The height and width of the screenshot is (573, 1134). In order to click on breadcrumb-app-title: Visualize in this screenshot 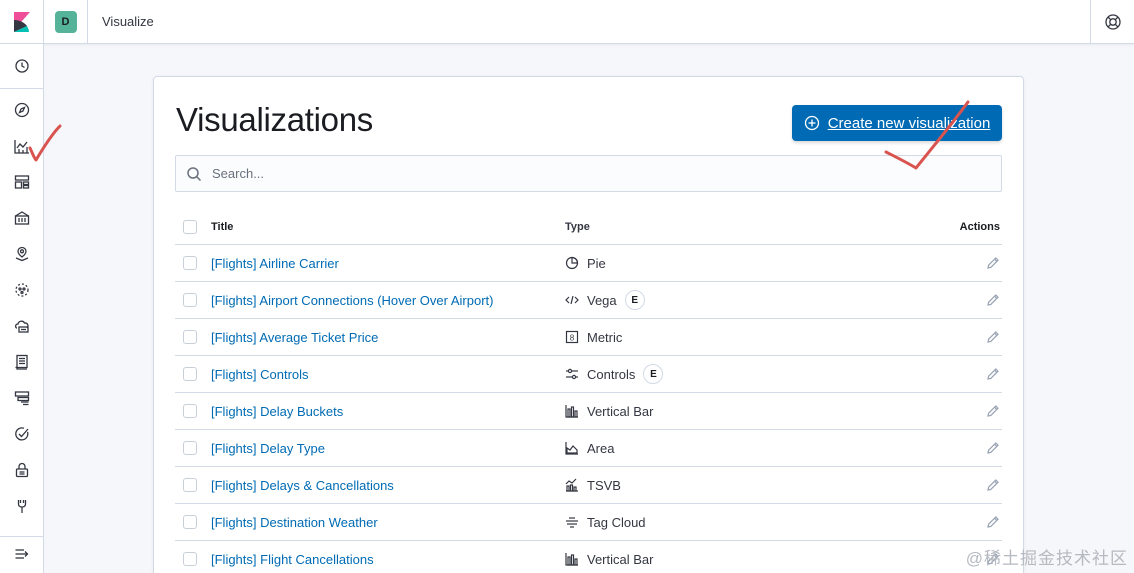, I will do `click(128, 21)`.